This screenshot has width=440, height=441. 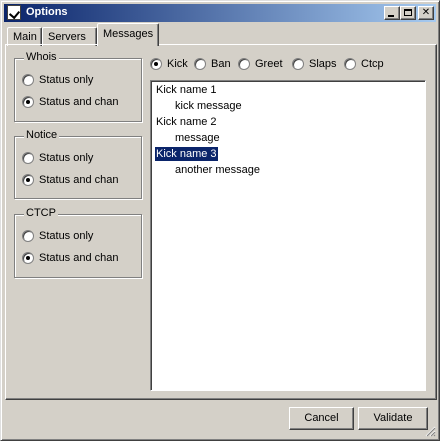 I want to click on minimize-icon, so click(x=391, y=16).